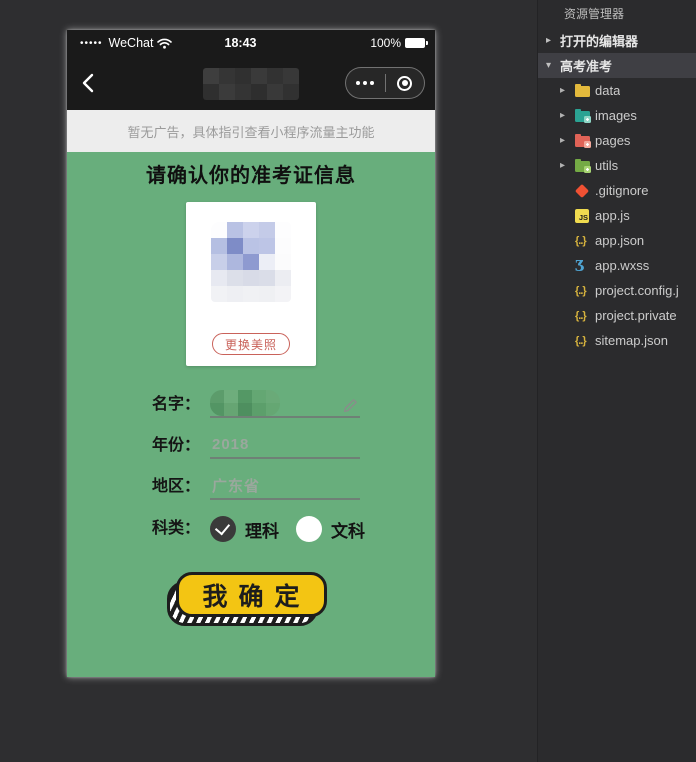 The width and height of the screenshot is (696, 762). Describe the element at coordinates (586, 66) in the screenshot. I see `section-label: 高考准考` at that location.